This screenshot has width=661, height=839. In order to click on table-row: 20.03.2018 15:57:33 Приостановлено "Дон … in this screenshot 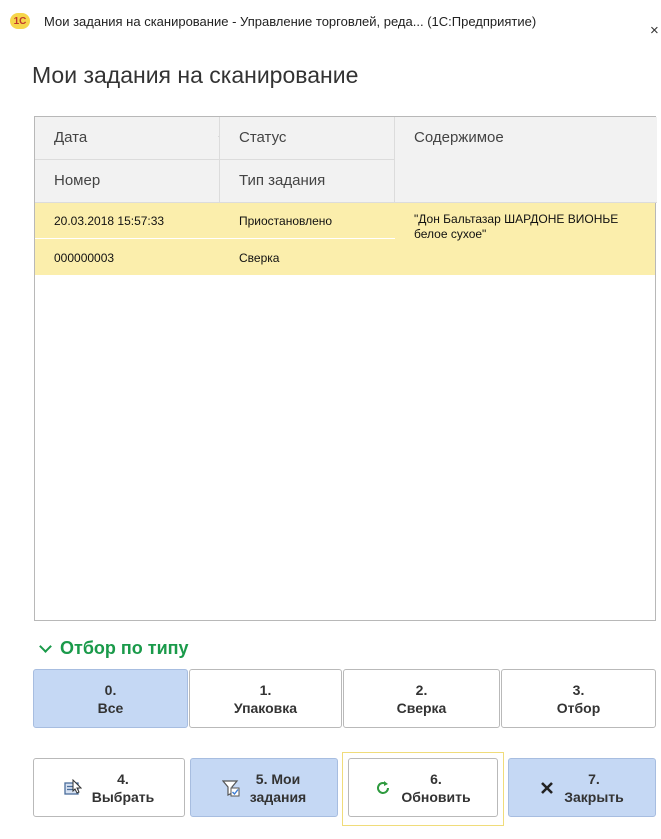, I will do `click(345, 239)`.